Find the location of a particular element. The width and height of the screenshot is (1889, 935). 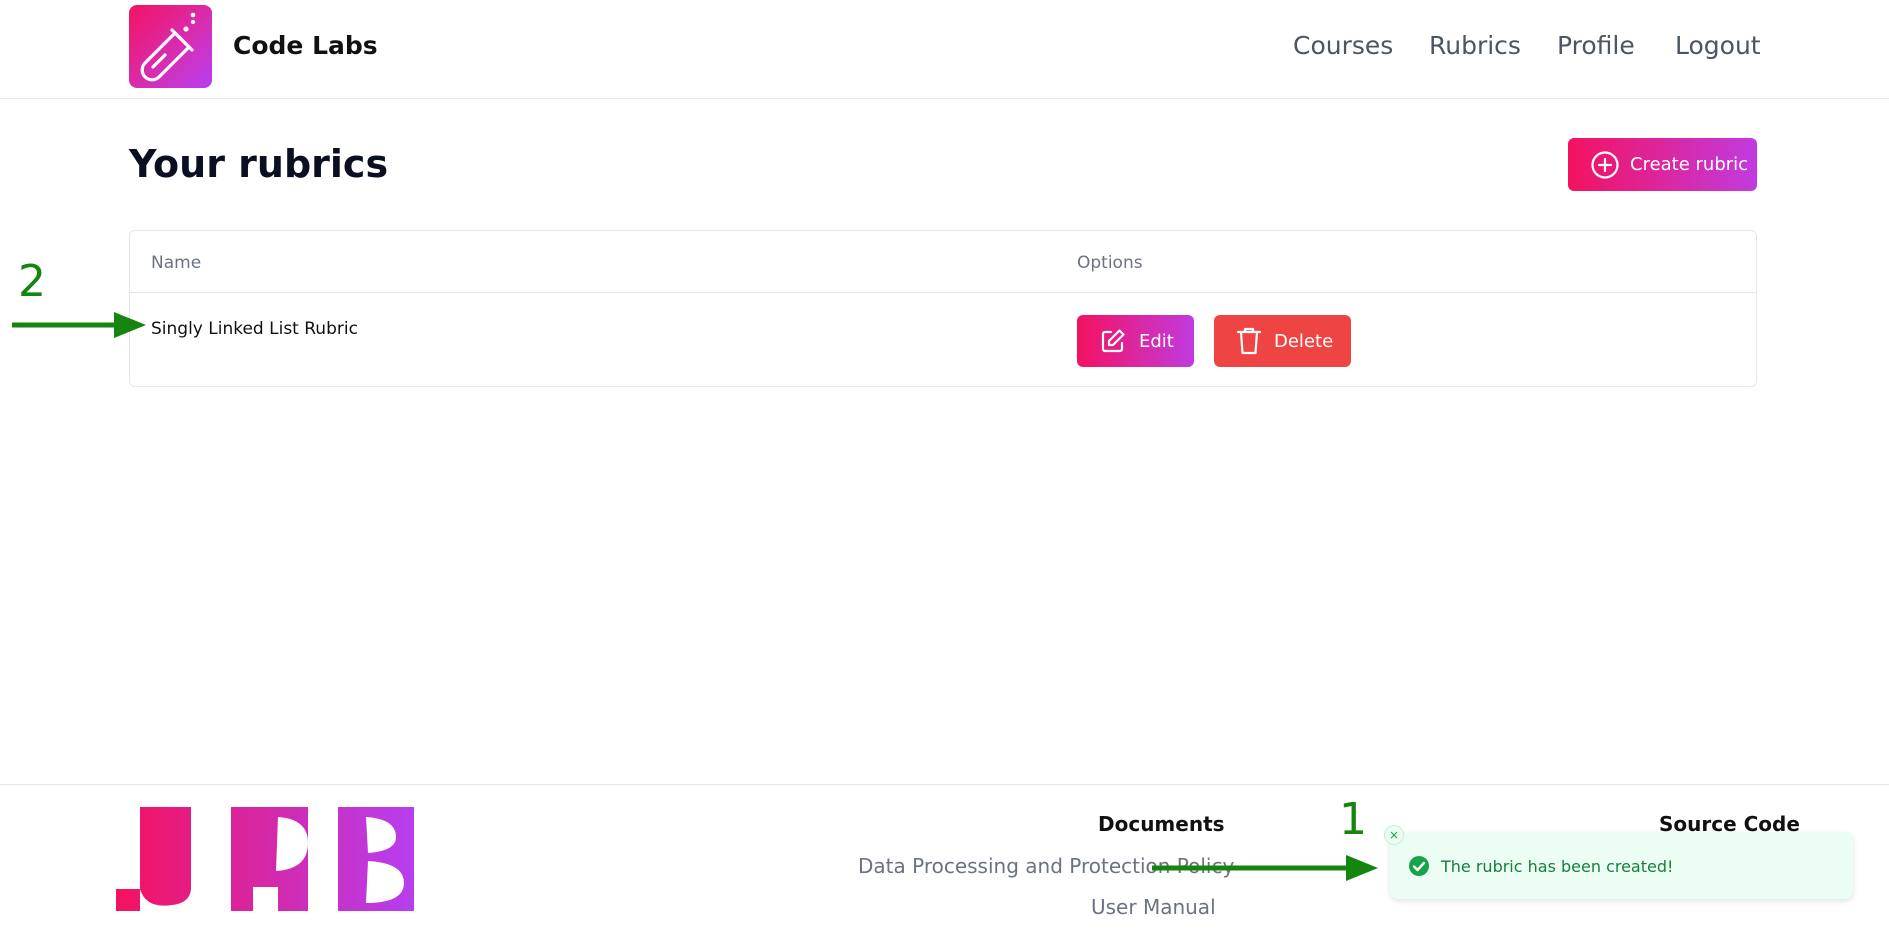

create-rubric-button: Create rubric is located at coordinates (1662, 164).